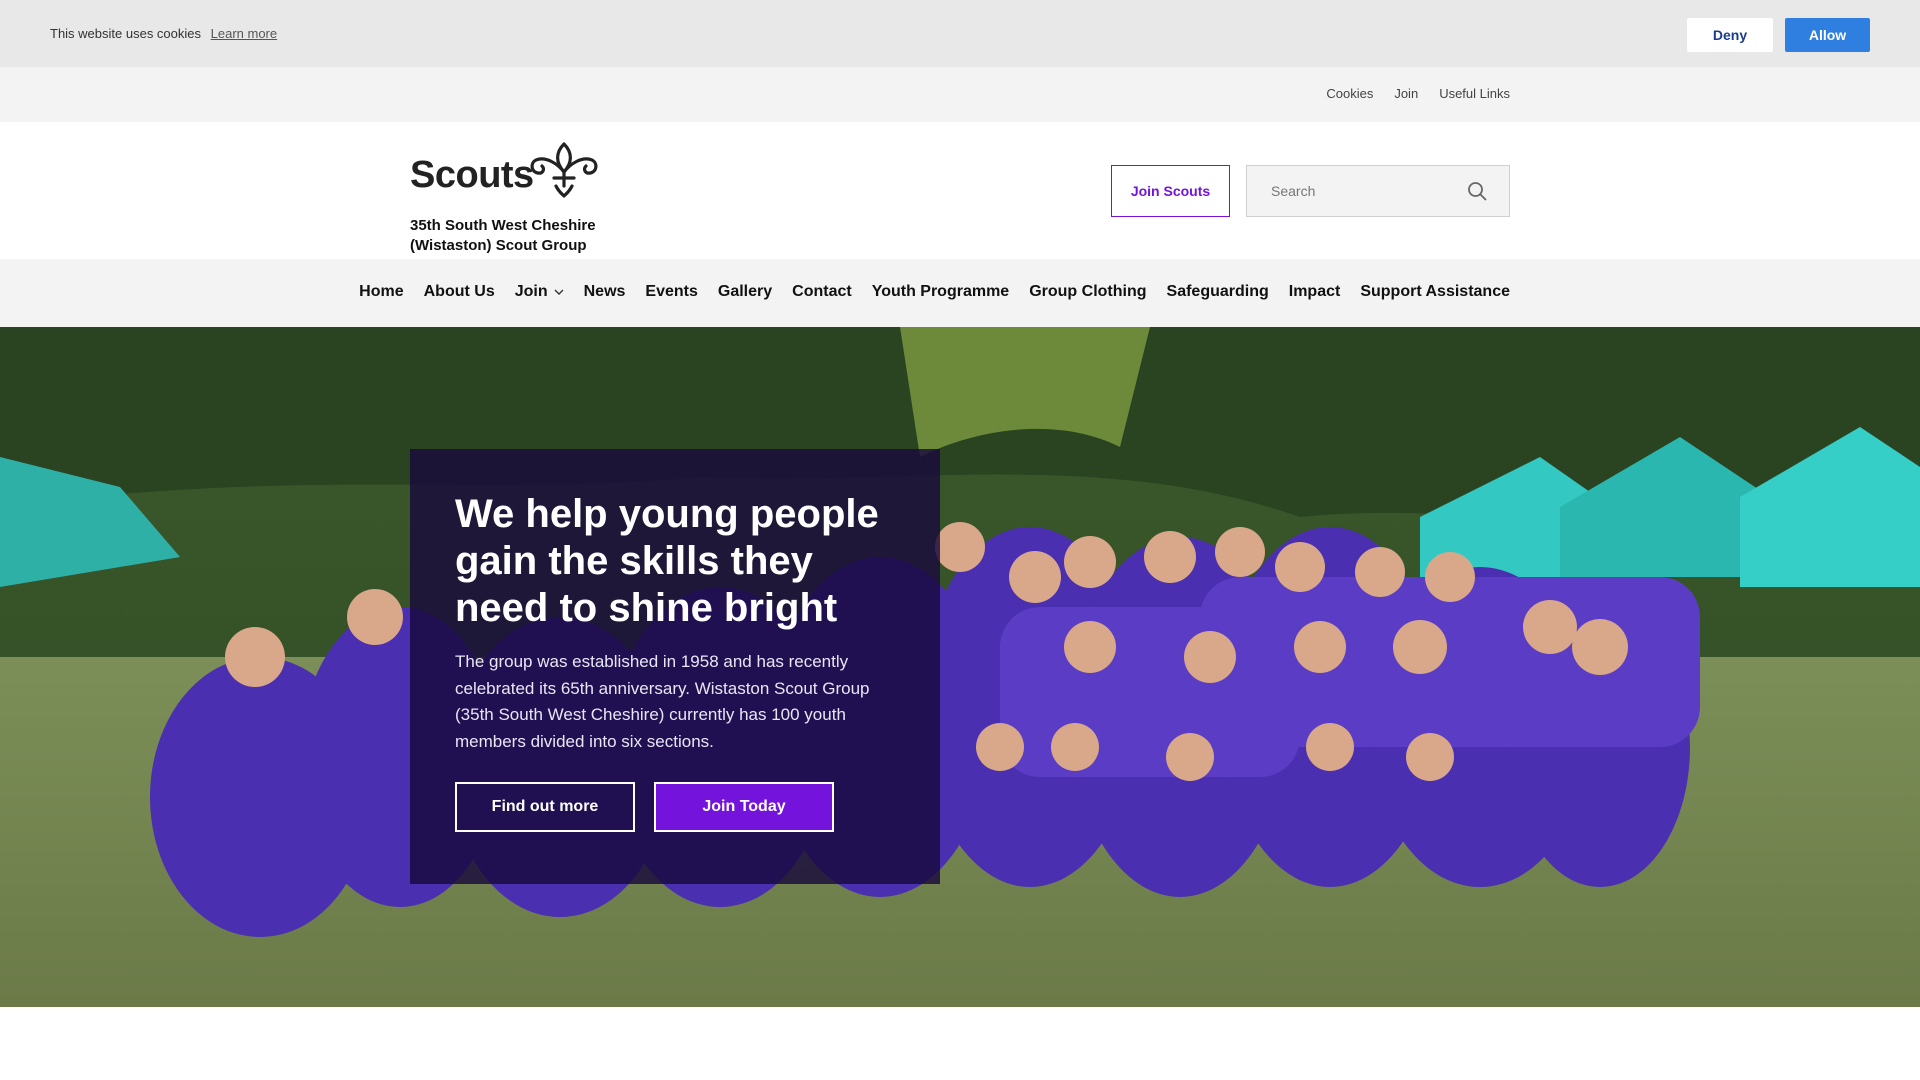  What do you see at coordinates (605, 292) in the screenshot?
I see `nav-item-news: News` at bounding box center [605, 292].